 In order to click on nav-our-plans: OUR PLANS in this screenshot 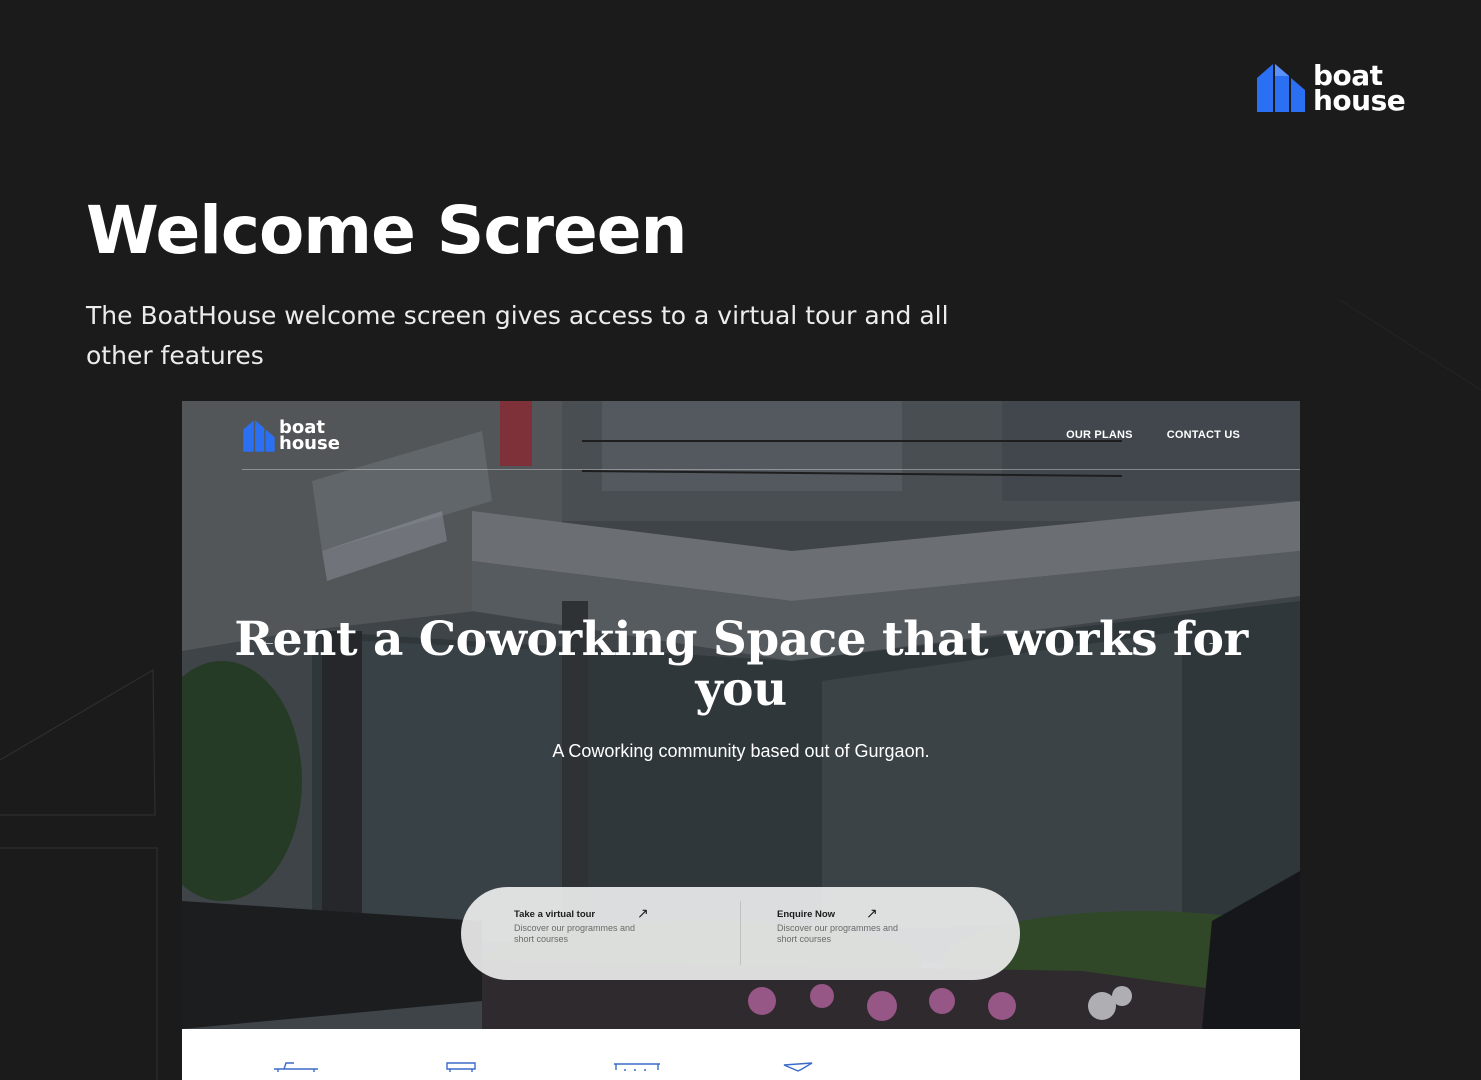, I will do `click(1099, 435)`.